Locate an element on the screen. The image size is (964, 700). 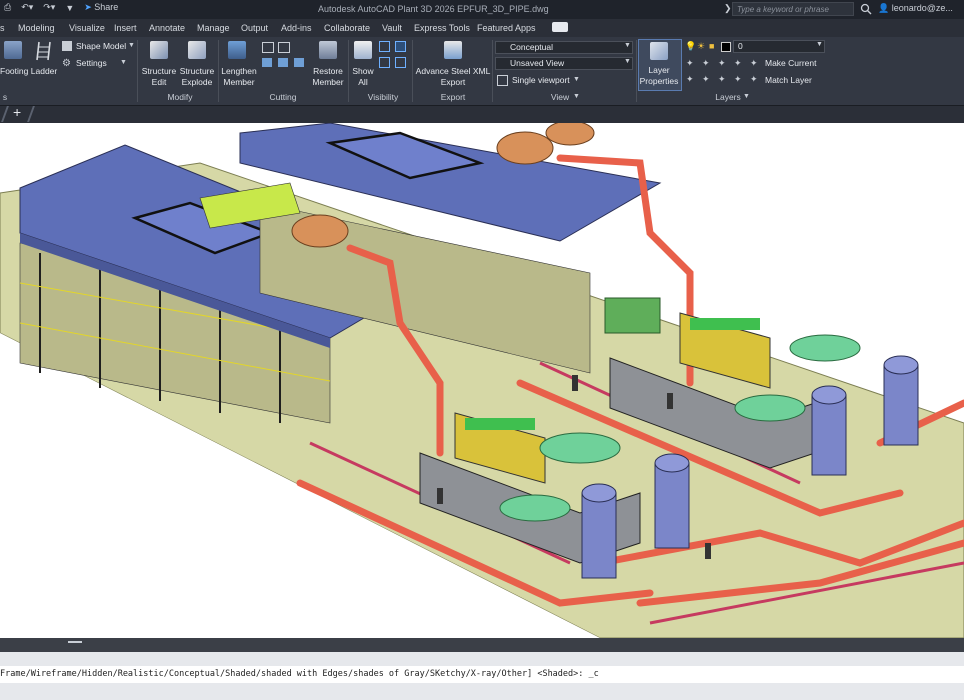
make-current-button: Make Current is located at coordinates (791, 63).